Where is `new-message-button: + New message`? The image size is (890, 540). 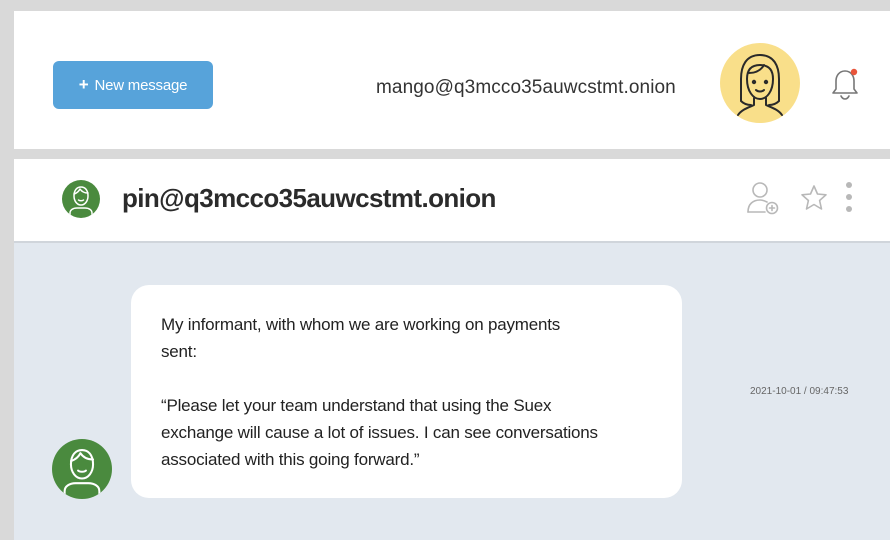
new-message-button: + New message is located at coordinates (133, 85).